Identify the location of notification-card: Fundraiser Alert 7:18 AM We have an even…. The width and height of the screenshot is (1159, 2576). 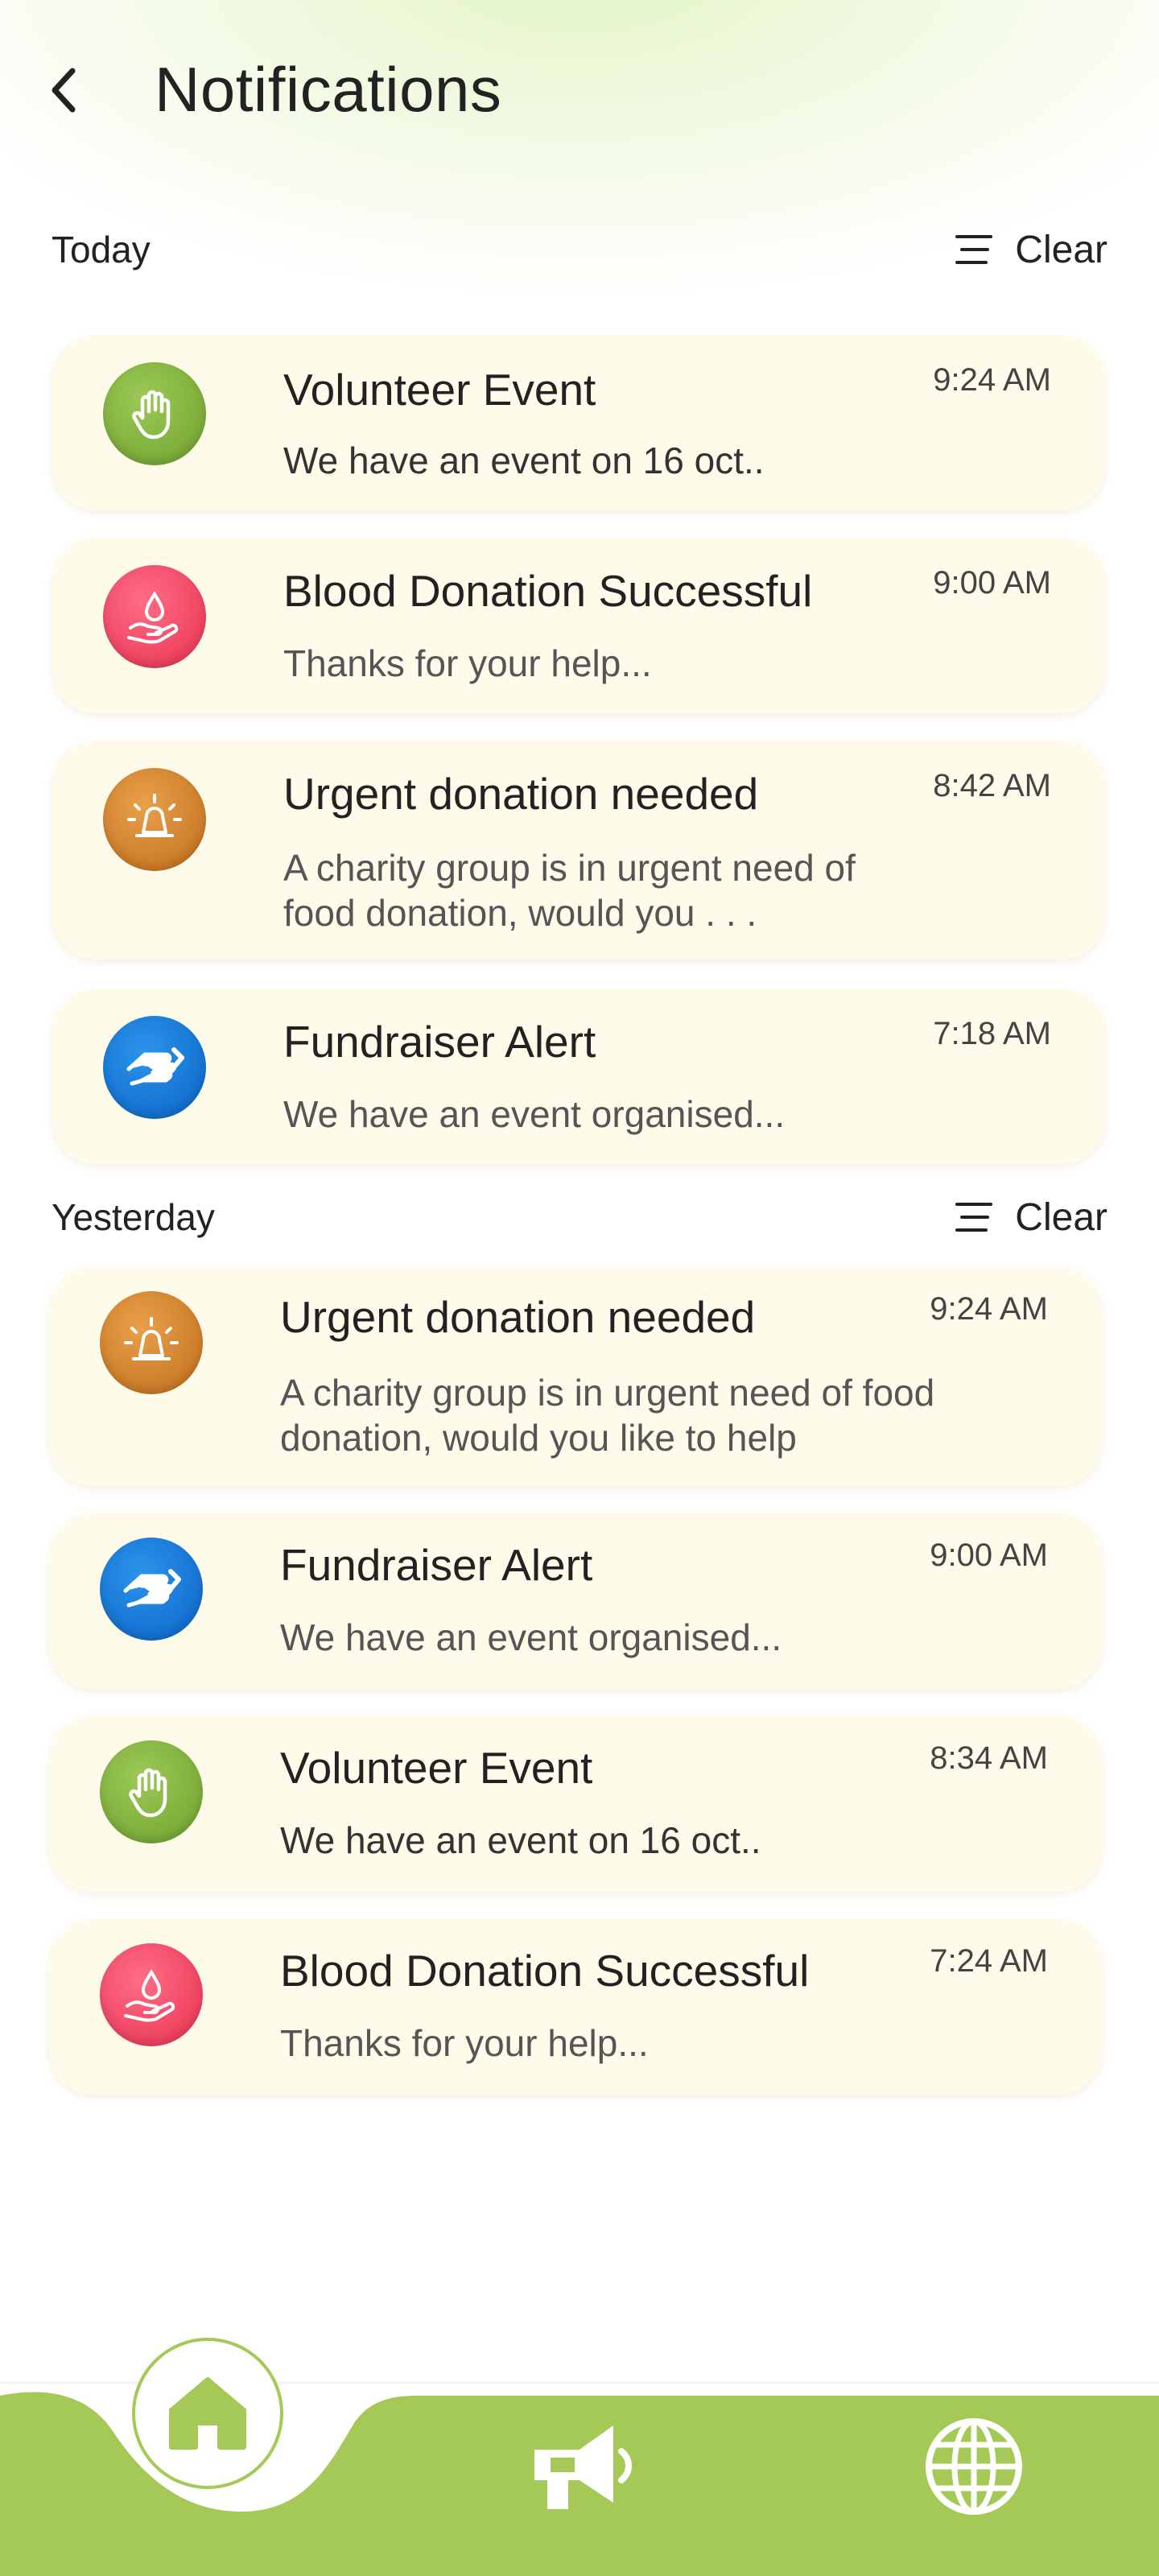
(579, 1076).